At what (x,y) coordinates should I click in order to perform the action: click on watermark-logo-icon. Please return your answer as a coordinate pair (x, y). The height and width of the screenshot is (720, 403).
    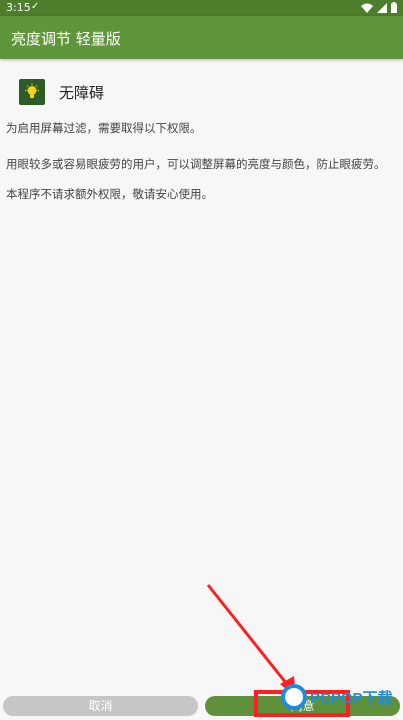
    Looking at the image, I should click on (294, 697).